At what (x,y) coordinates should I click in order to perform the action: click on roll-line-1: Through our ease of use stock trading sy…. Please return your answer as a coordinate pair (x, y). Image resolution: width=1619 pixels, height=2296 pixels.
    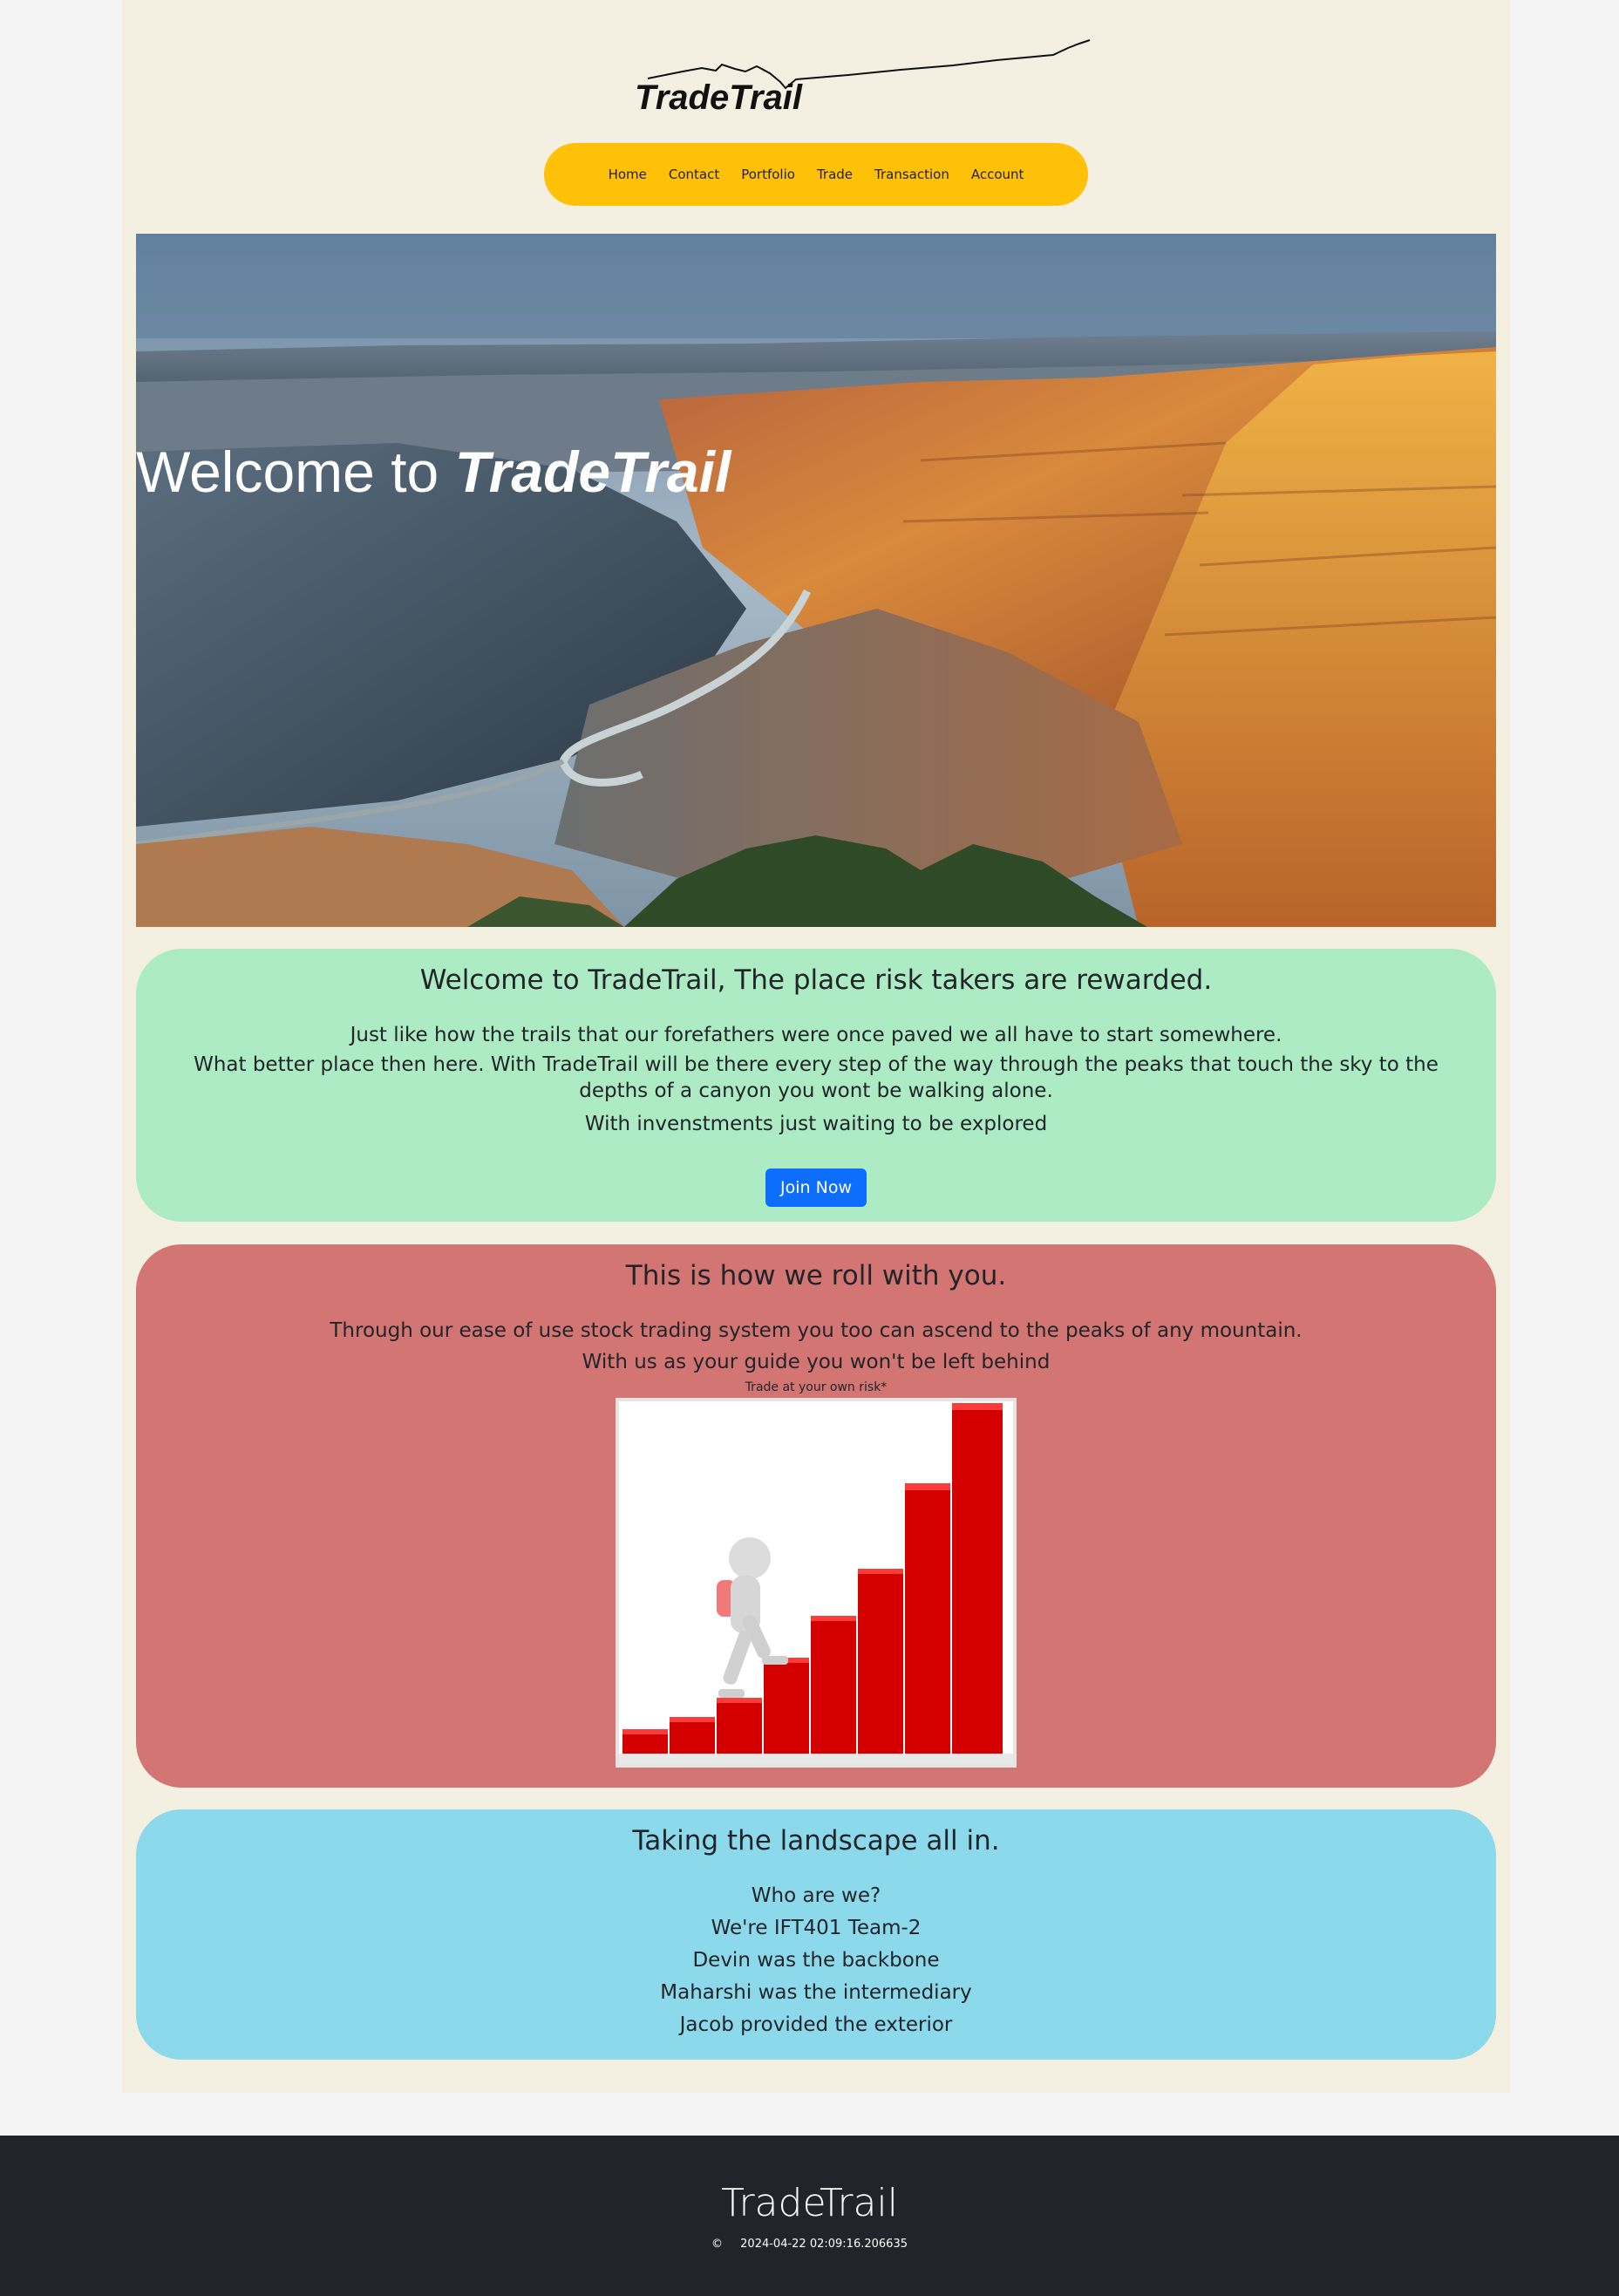
    Looking at the image, I should click on (816, 1330).